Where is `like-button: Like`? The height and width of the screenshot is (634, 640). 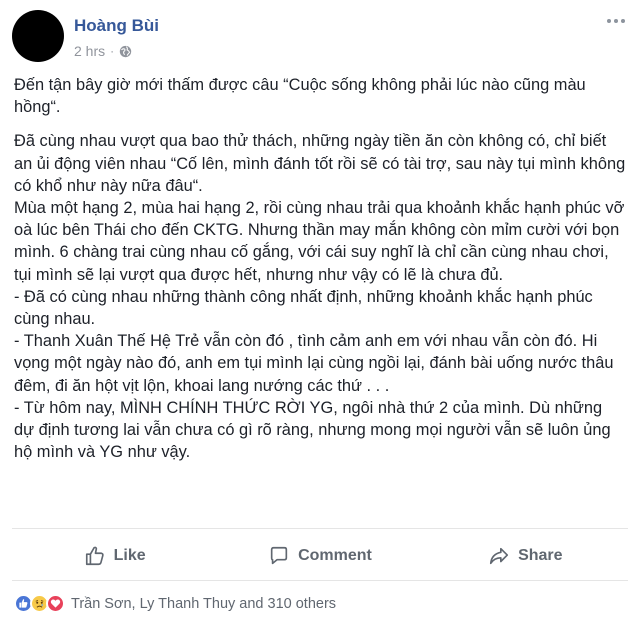 like-button: Like is located at coordinates (114, 556).